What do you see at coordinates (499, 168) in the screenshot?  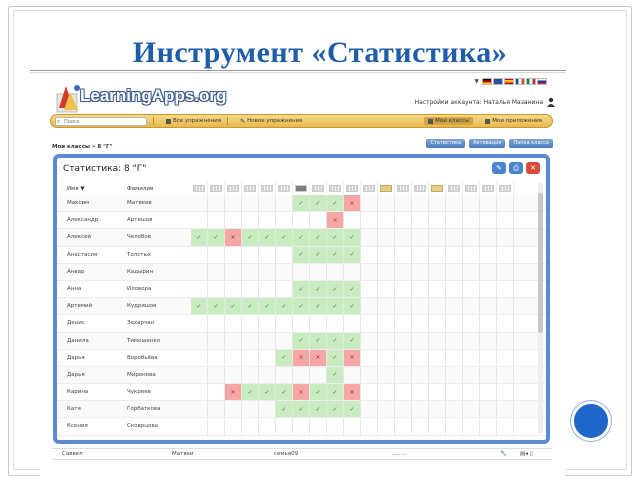 I see `edit-icon: ✎` at bounding box center [499, 168].